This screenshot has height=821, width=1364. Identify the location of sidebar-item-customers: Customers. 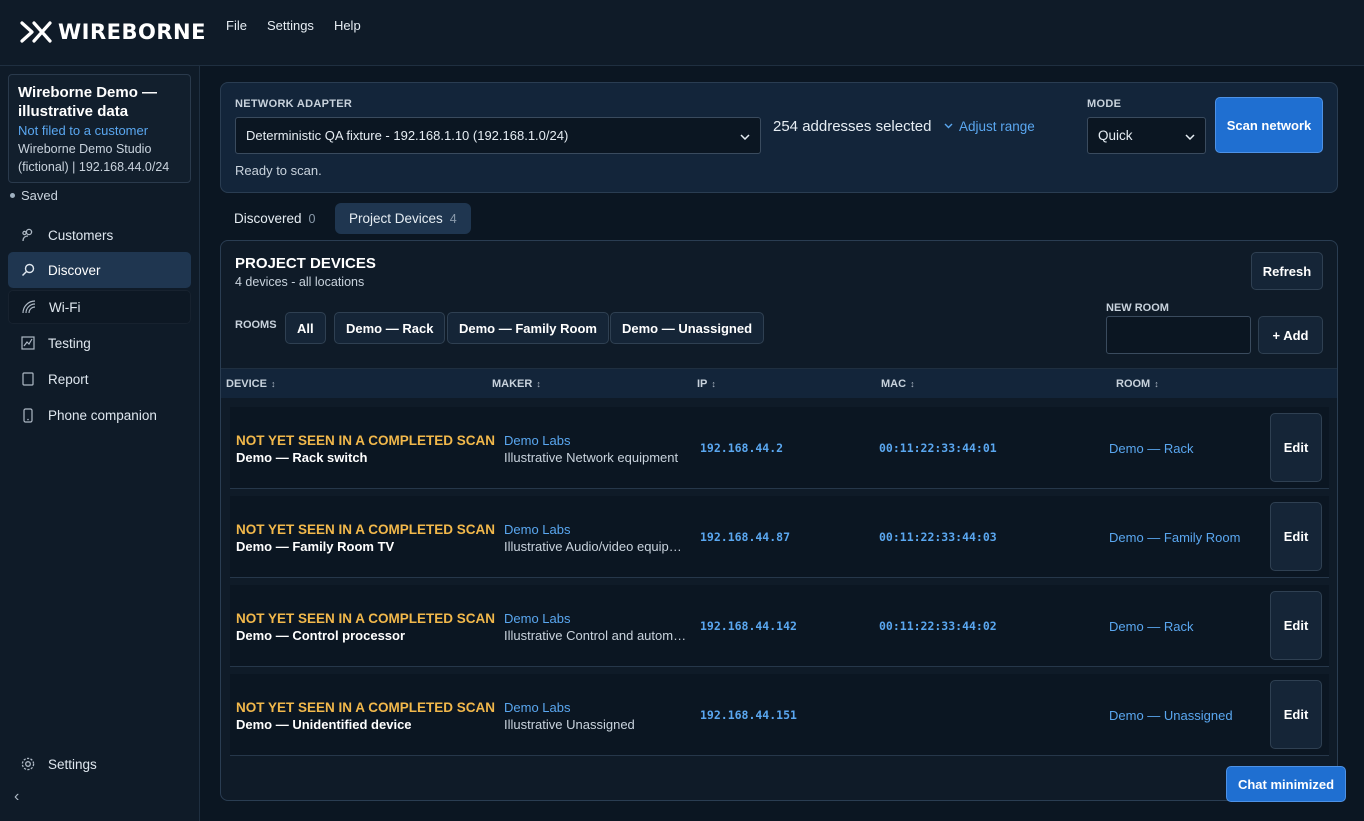
(99, 235).